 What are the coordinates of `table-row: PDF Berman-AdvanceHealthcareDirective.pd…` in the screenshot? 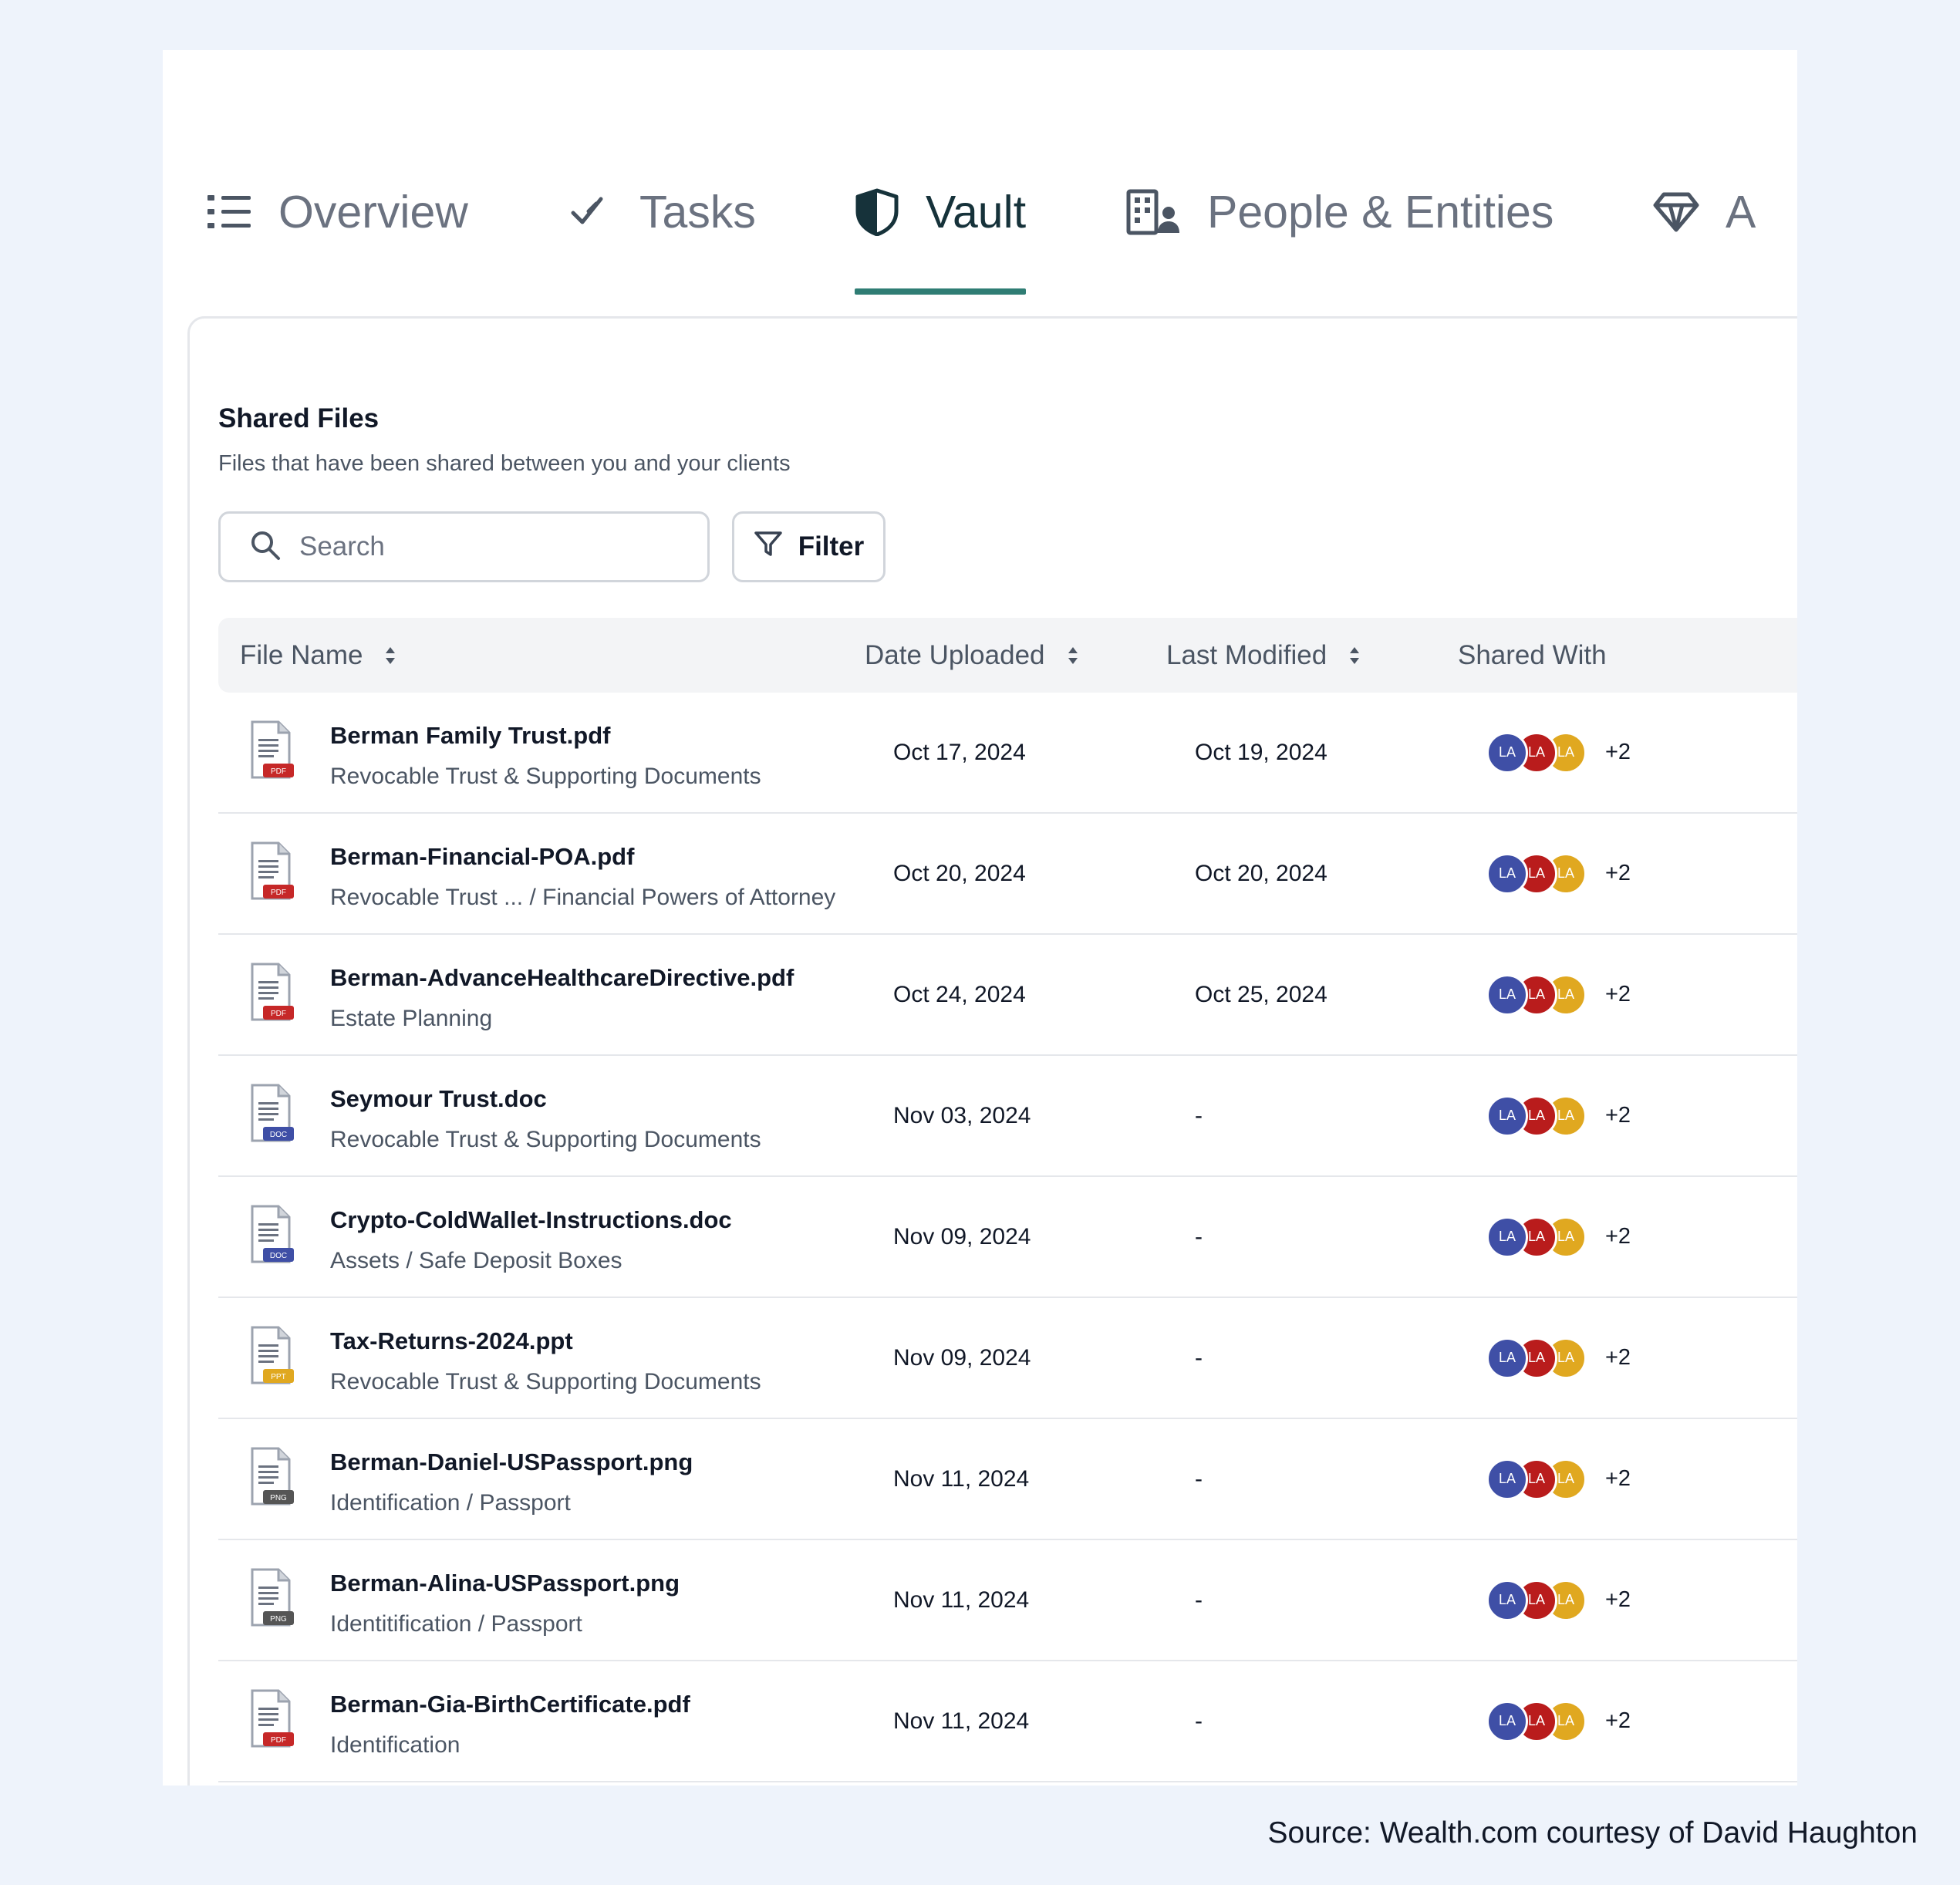 It's located at (1008, 995).